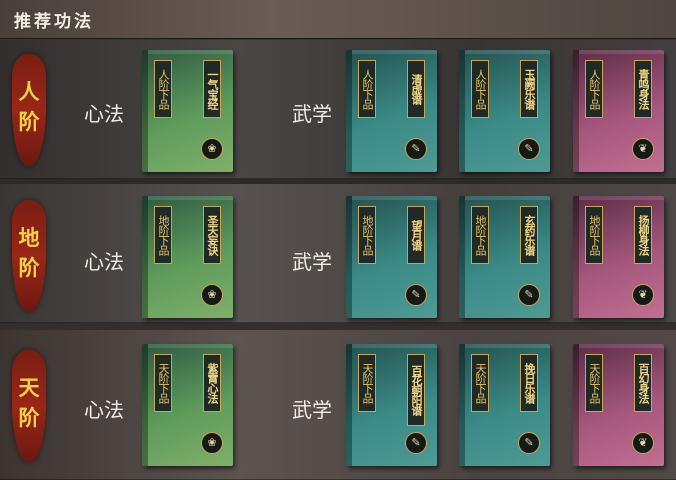 The width and height of the screenshot is (676, 480). Describe the element at coordinates (29, 91) in the screenshot. I see `tier-char-1: 人` at that location.